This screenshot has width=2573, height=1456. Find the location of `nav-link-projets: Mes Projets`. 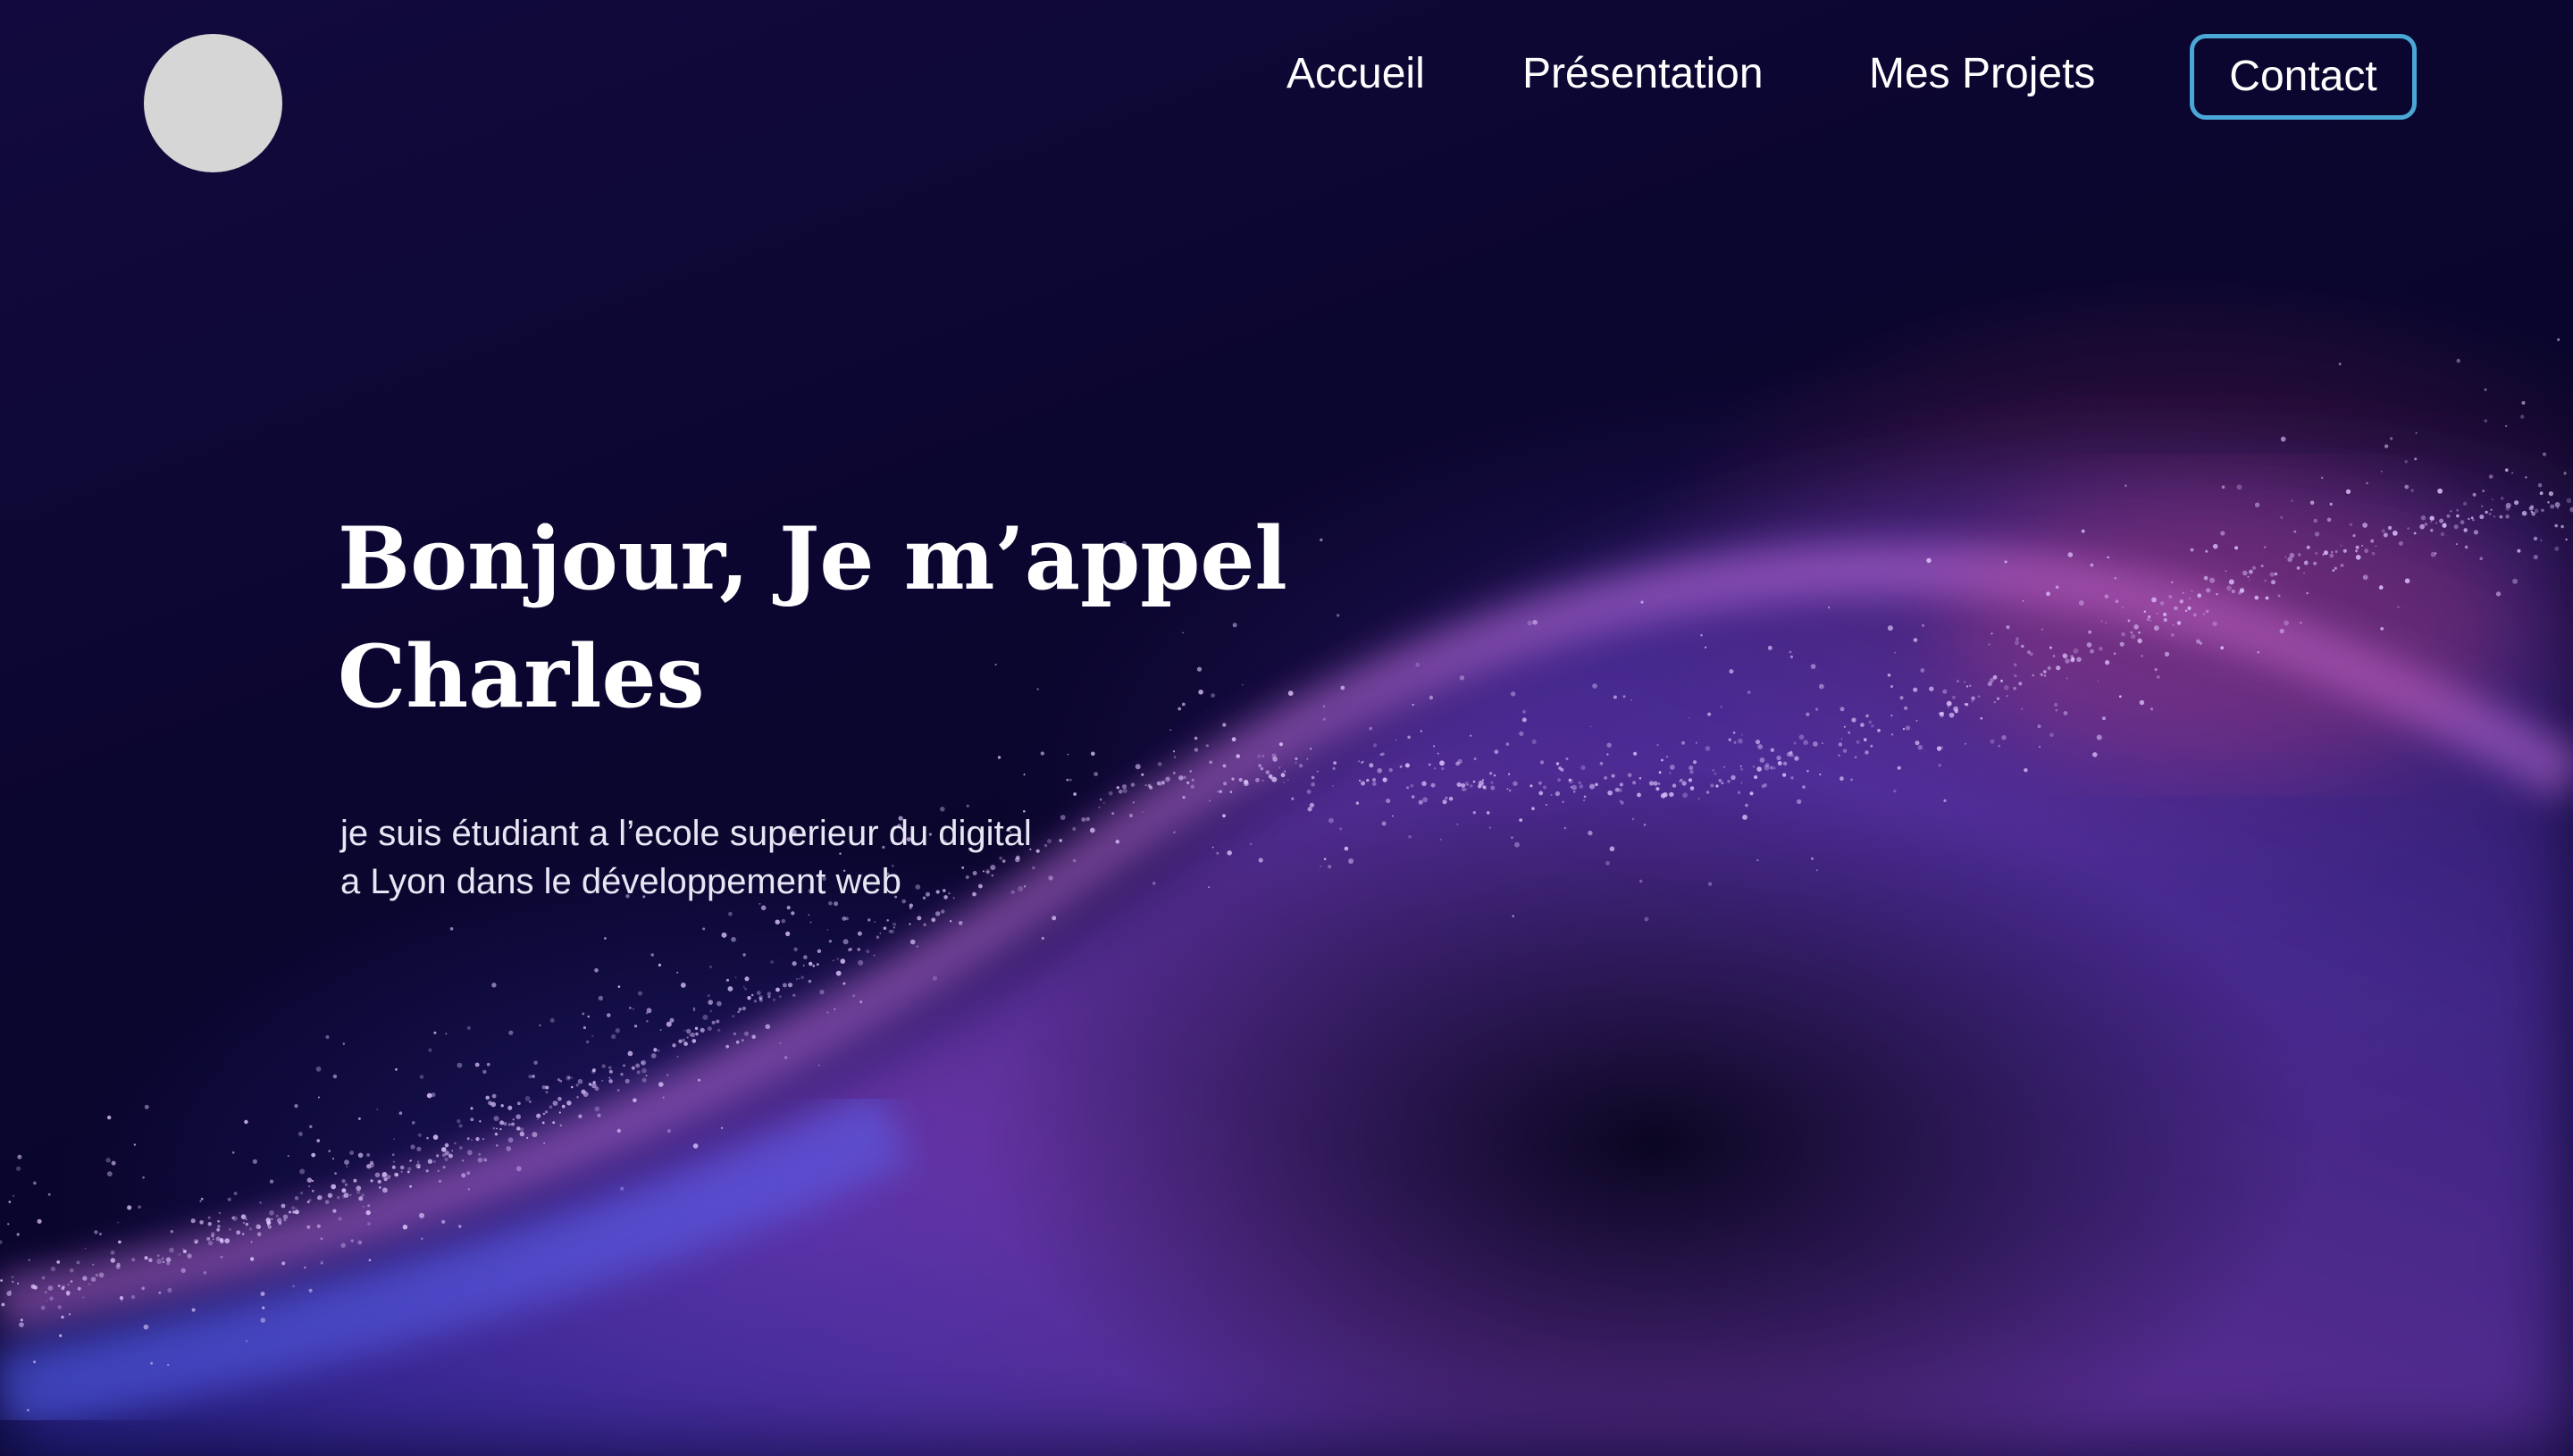

nav-link-projets: Mes Projets is located at coordinates (1982, 77).